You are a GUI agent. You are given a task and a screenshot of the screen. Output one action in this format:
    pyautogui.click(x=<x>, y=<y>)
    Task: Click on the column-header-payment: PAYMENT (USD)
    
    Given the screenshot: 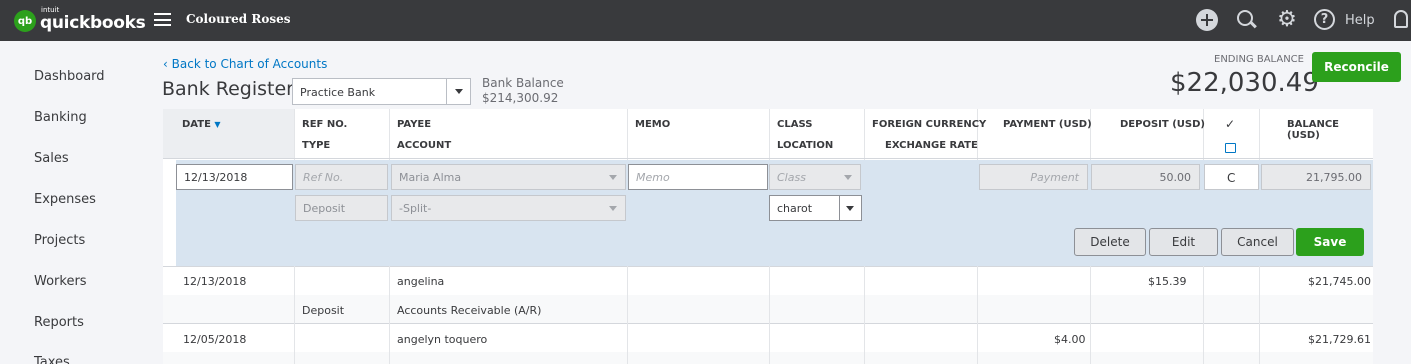 What is the action you would take?
    pyautogui.click(x=1047, y=124)
    